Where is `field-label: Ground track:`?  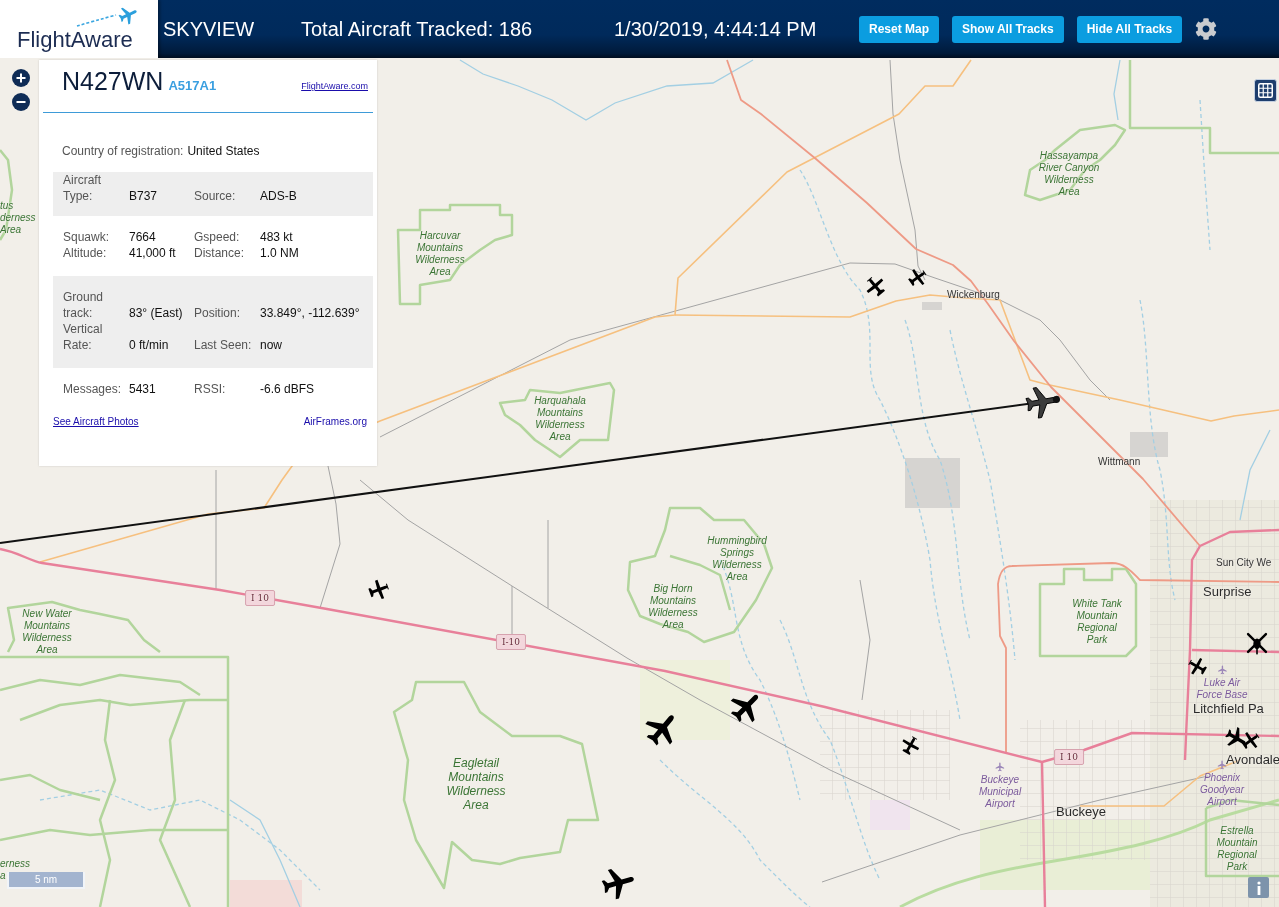 field-label: Ground track: is located at coordinates (84, 305).